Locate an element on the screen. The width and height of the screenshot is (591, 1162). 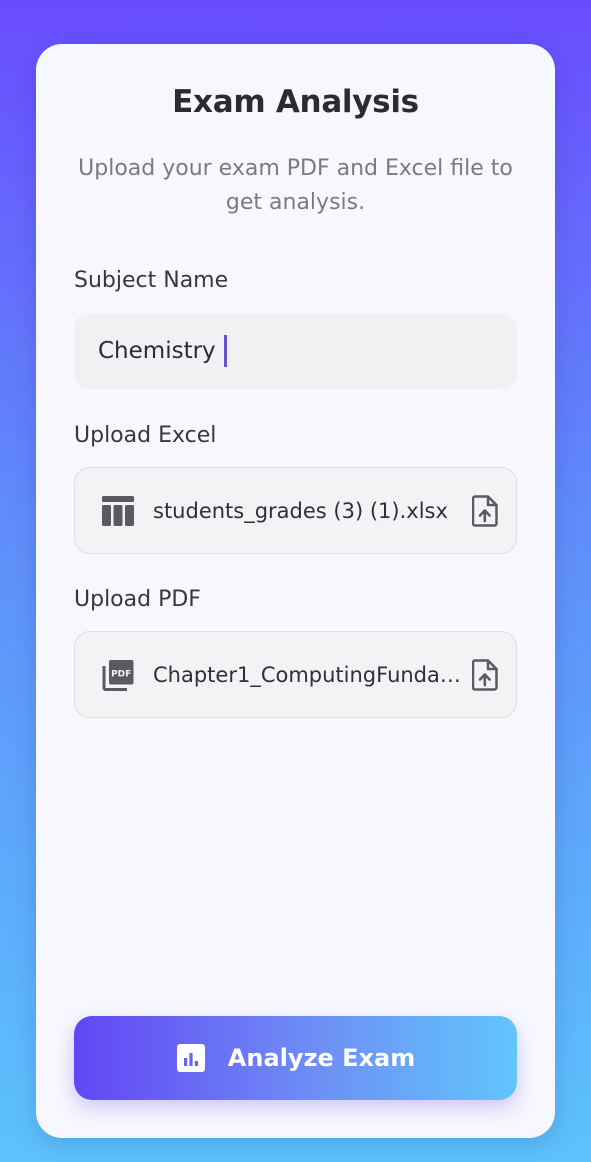
analytics-icon is located at coordinates (191, 1058).